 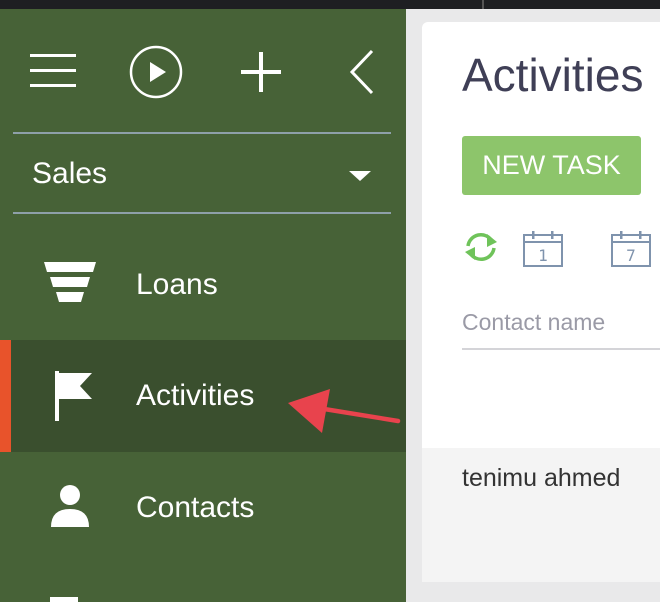 I want to click on contact-name-cell: tenimu ahmed, so click(x=541, y=478).